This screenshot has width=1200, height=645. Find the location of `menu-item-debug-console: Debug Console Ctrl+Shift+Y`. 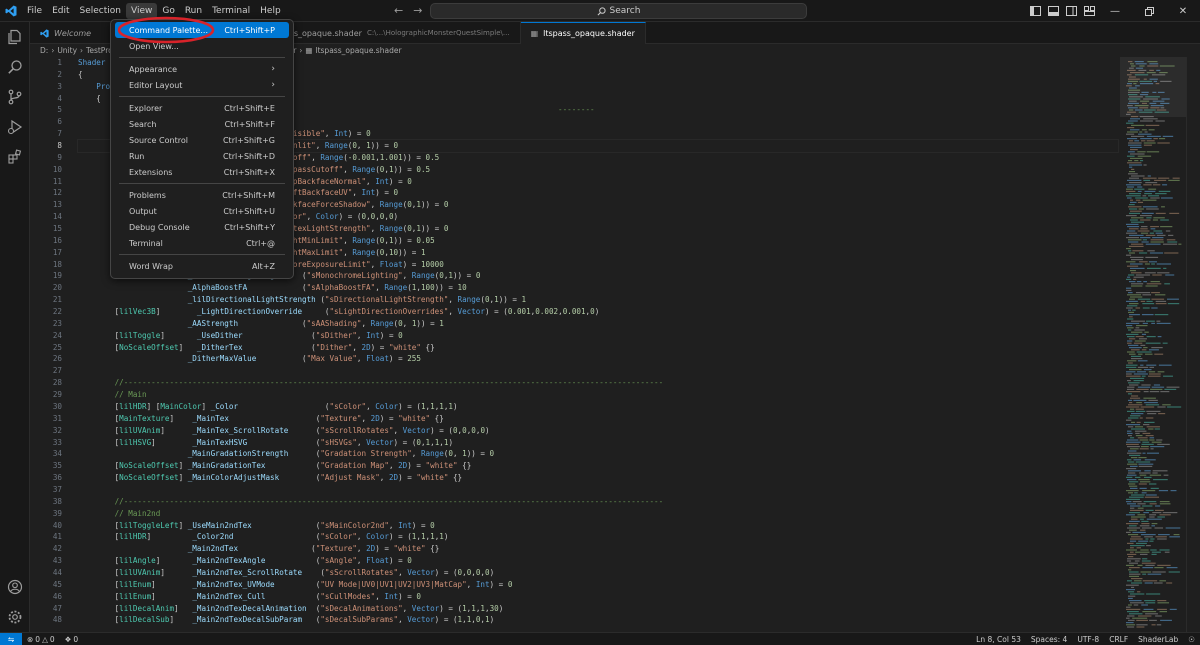

menu-item-debug-console: Debug Console Ctrl+Shift+Y is located at coordinates (202, 227).